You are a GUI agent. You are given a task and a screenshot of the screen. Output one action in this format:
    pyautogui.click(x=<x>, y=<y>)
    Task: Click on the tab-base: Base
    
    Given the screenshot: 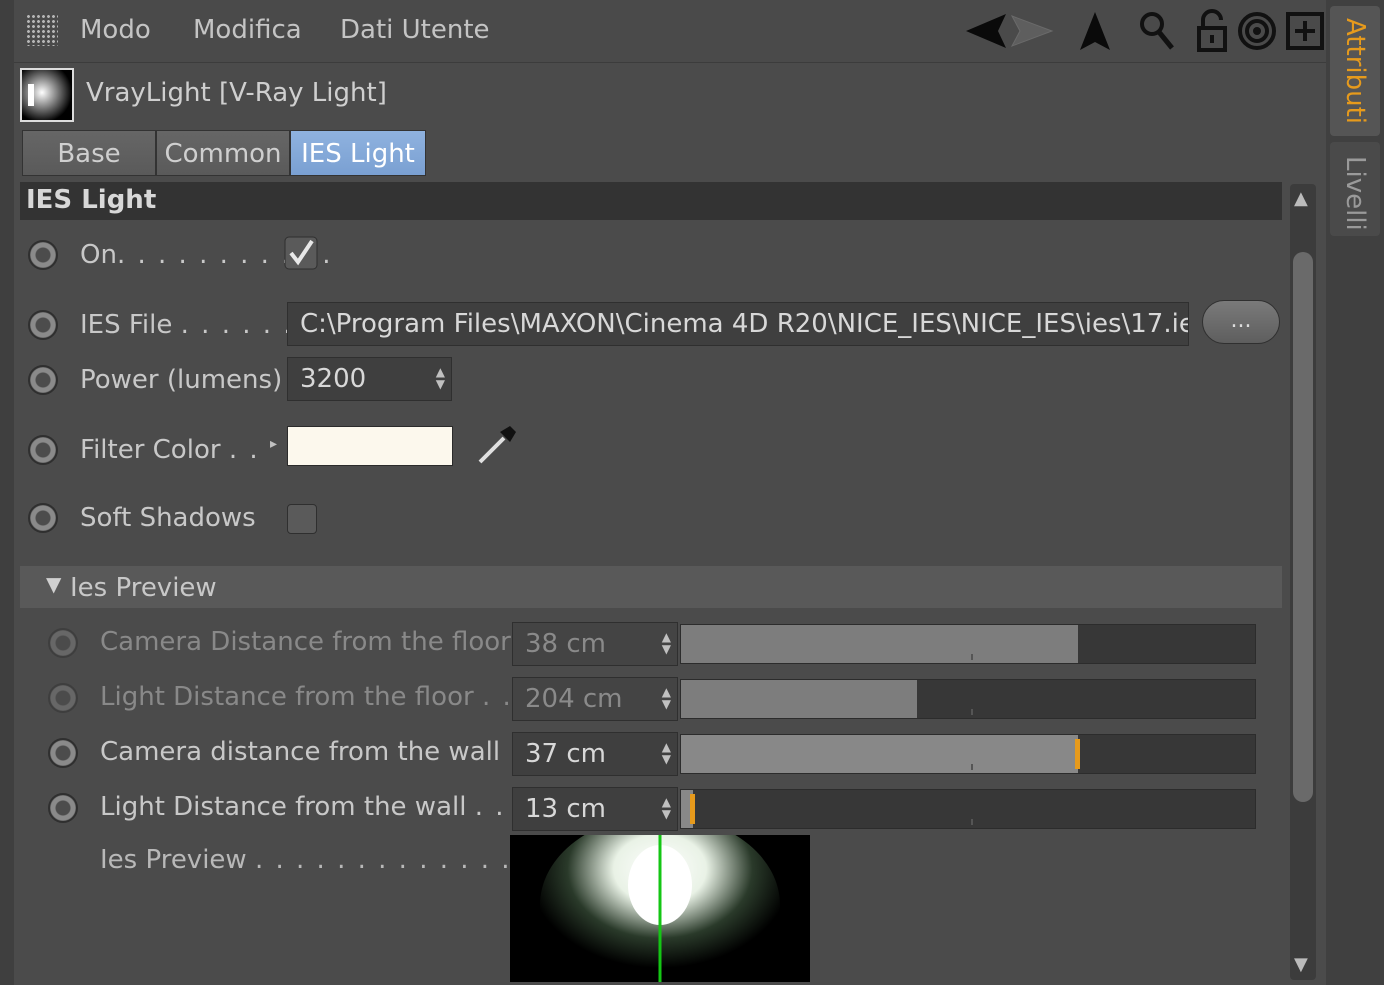 What is the action you would take?
    pyautogui.click(x=89, y=153)
    